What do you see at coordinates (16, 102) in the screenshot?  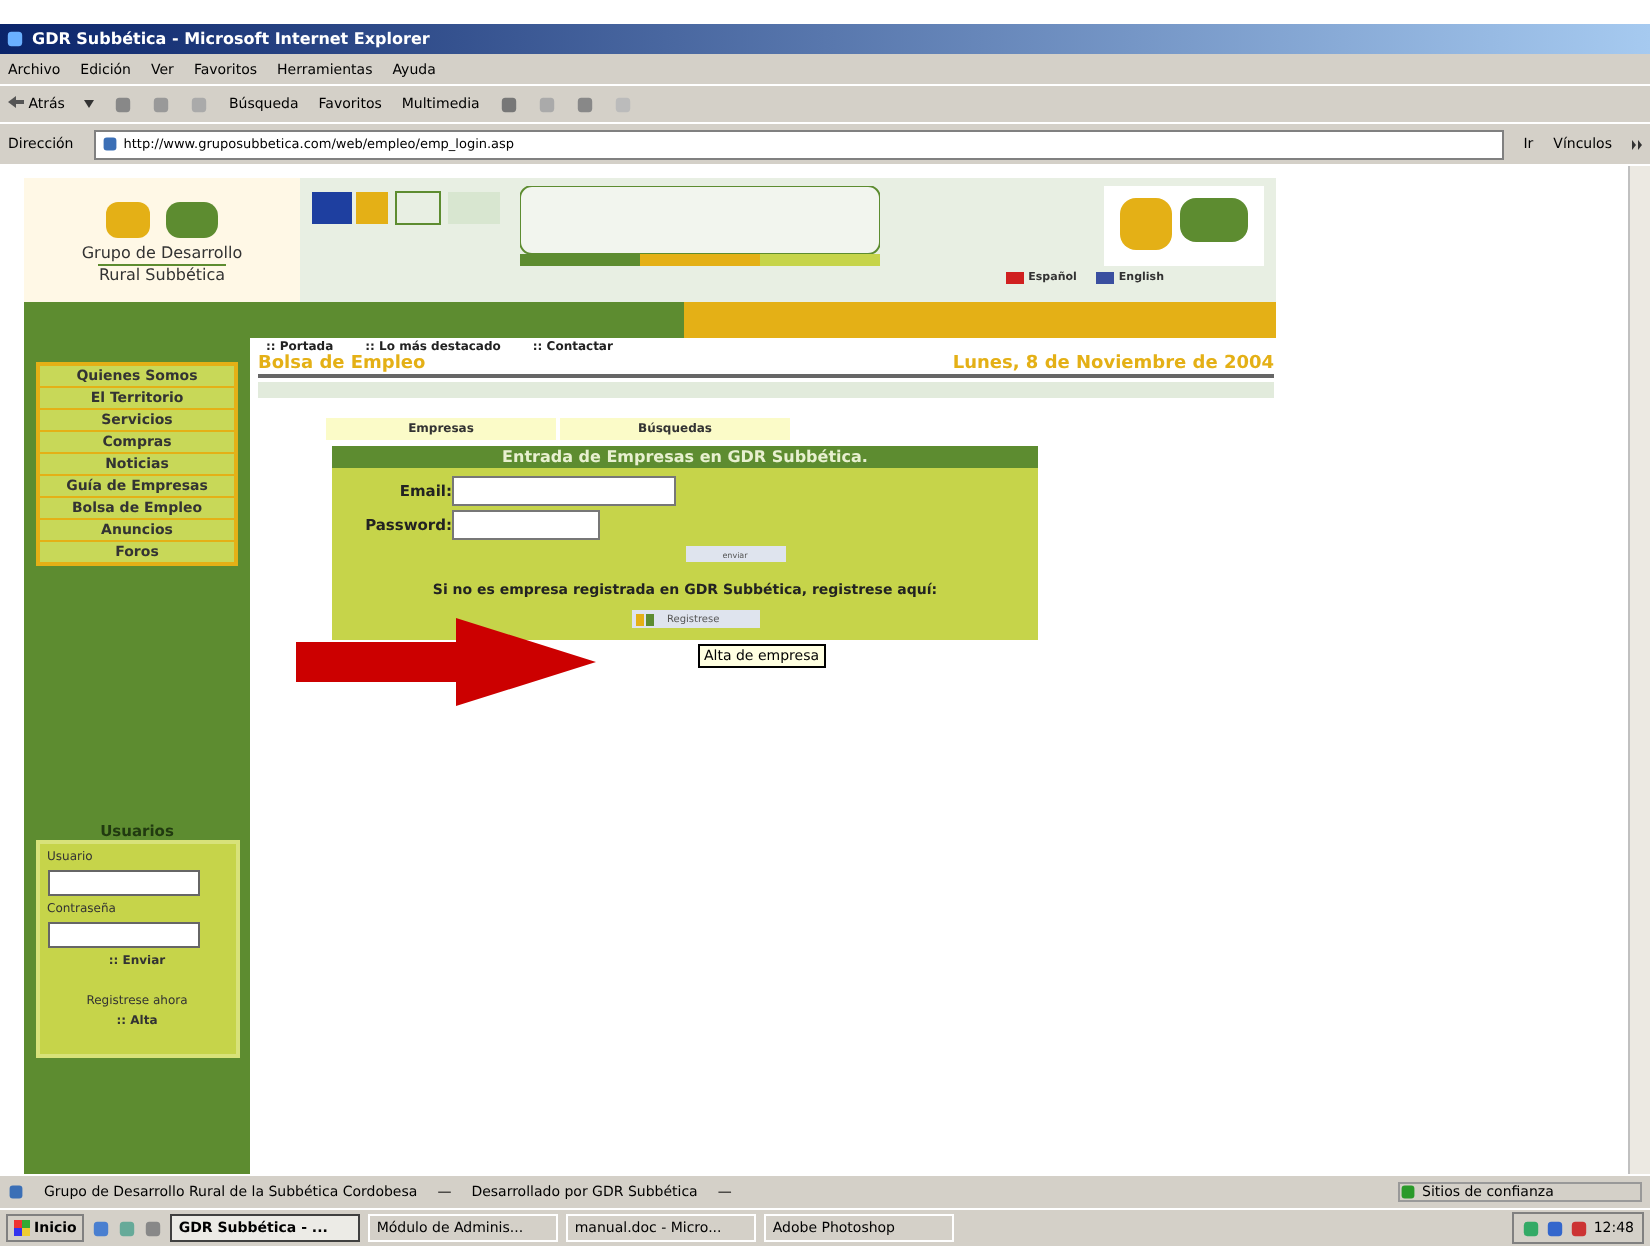 I see `back-arrow-icon` at bounding box center [16, 102].